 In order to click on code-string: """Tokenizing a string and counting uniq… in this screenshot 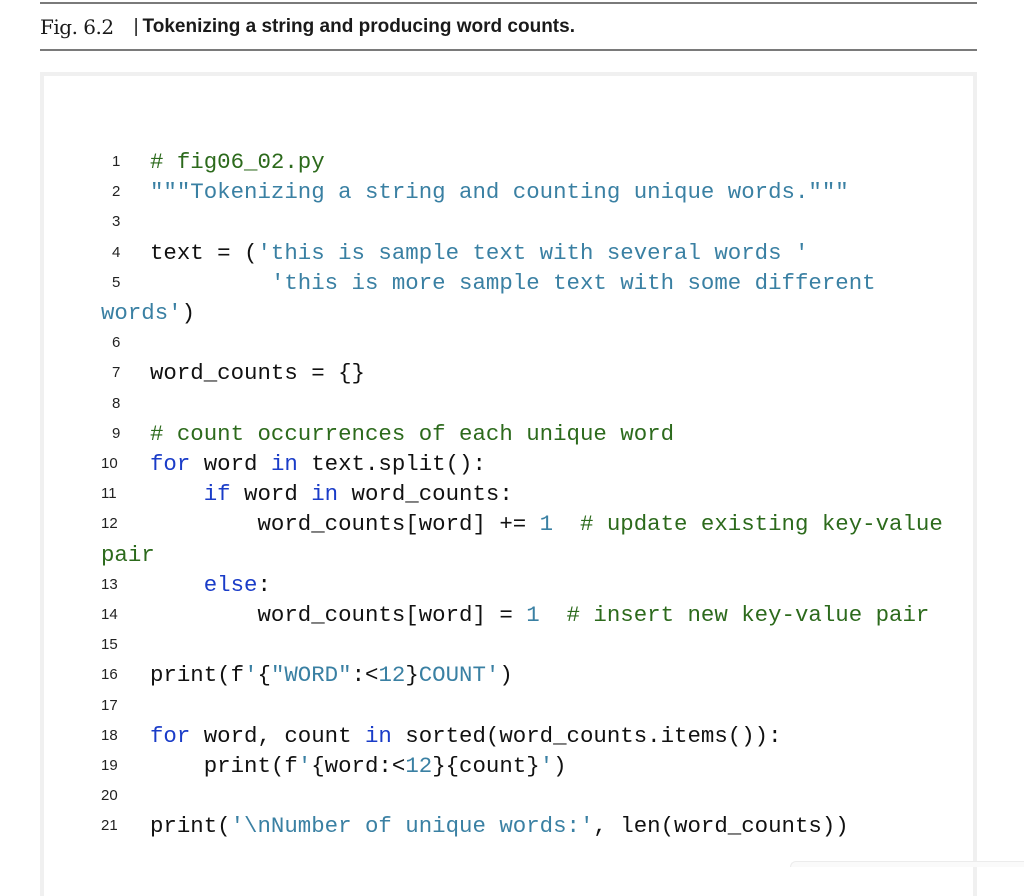, I will do `click(499, 192)`.